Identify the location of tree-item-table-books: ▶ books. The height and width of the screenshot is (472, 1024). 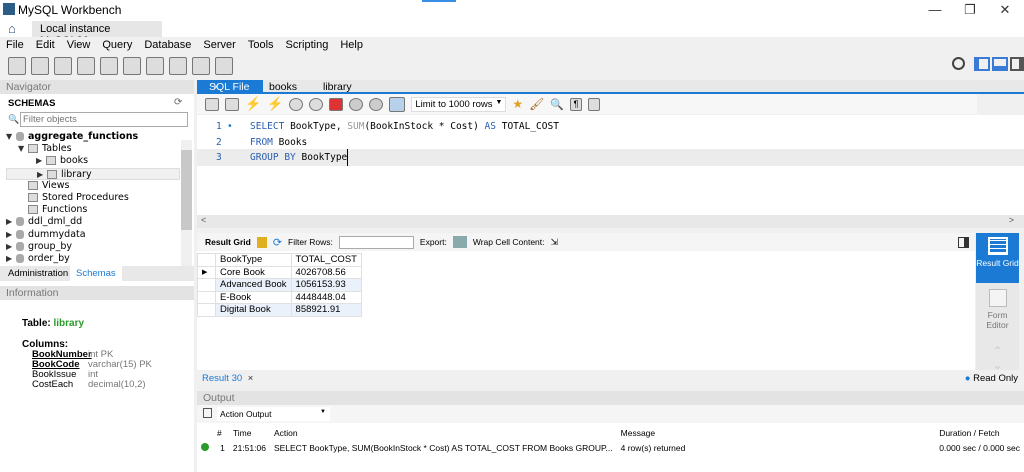
(93, 161).